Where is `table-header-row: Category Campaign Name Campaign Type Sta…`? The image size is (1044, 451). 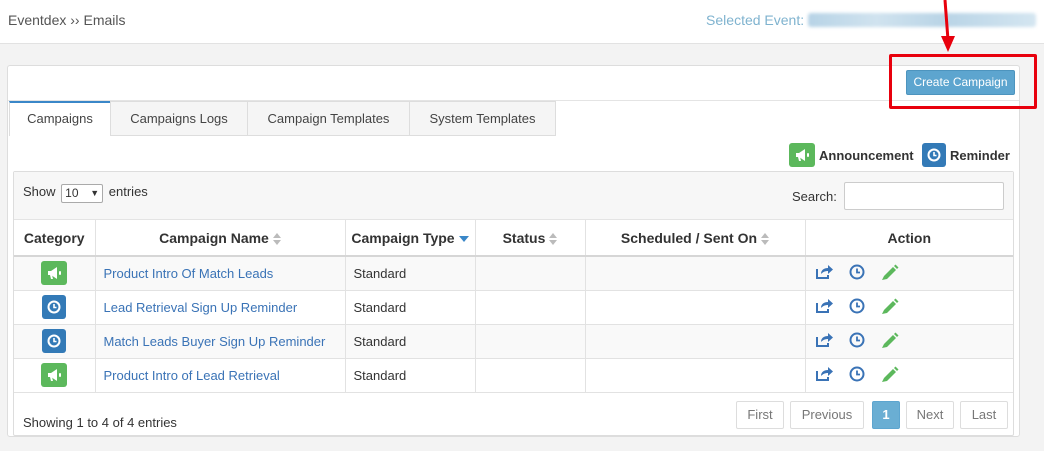
table-header-row: Category Campaign Name Campaign Type Sta… is located at coordinates (513, 238).